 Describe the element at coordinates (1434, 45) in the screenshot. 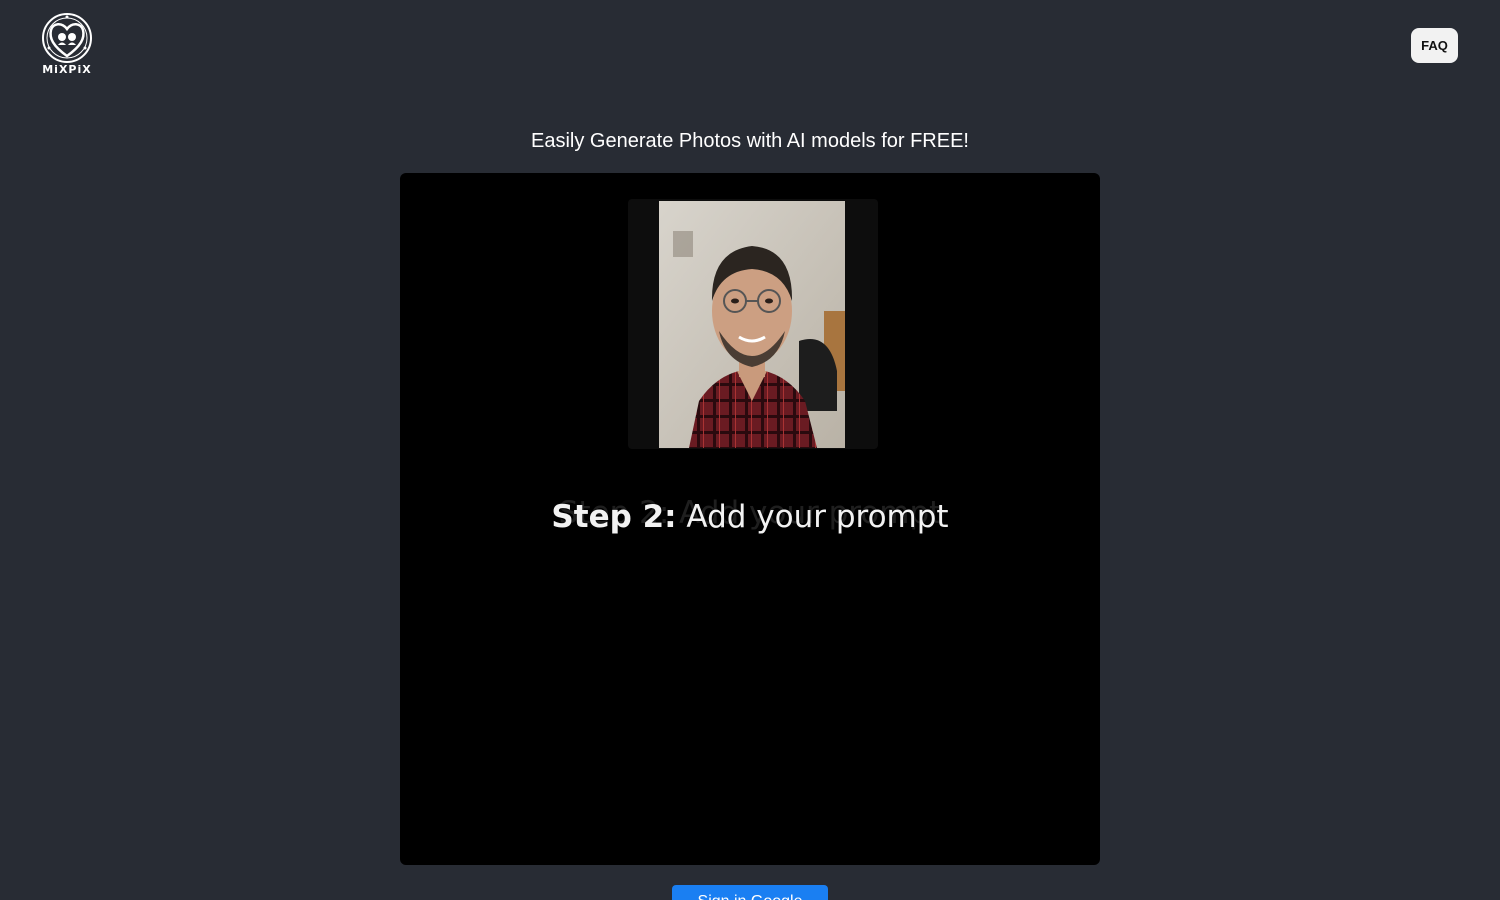

I see `faq-button: FAQ` at that location.